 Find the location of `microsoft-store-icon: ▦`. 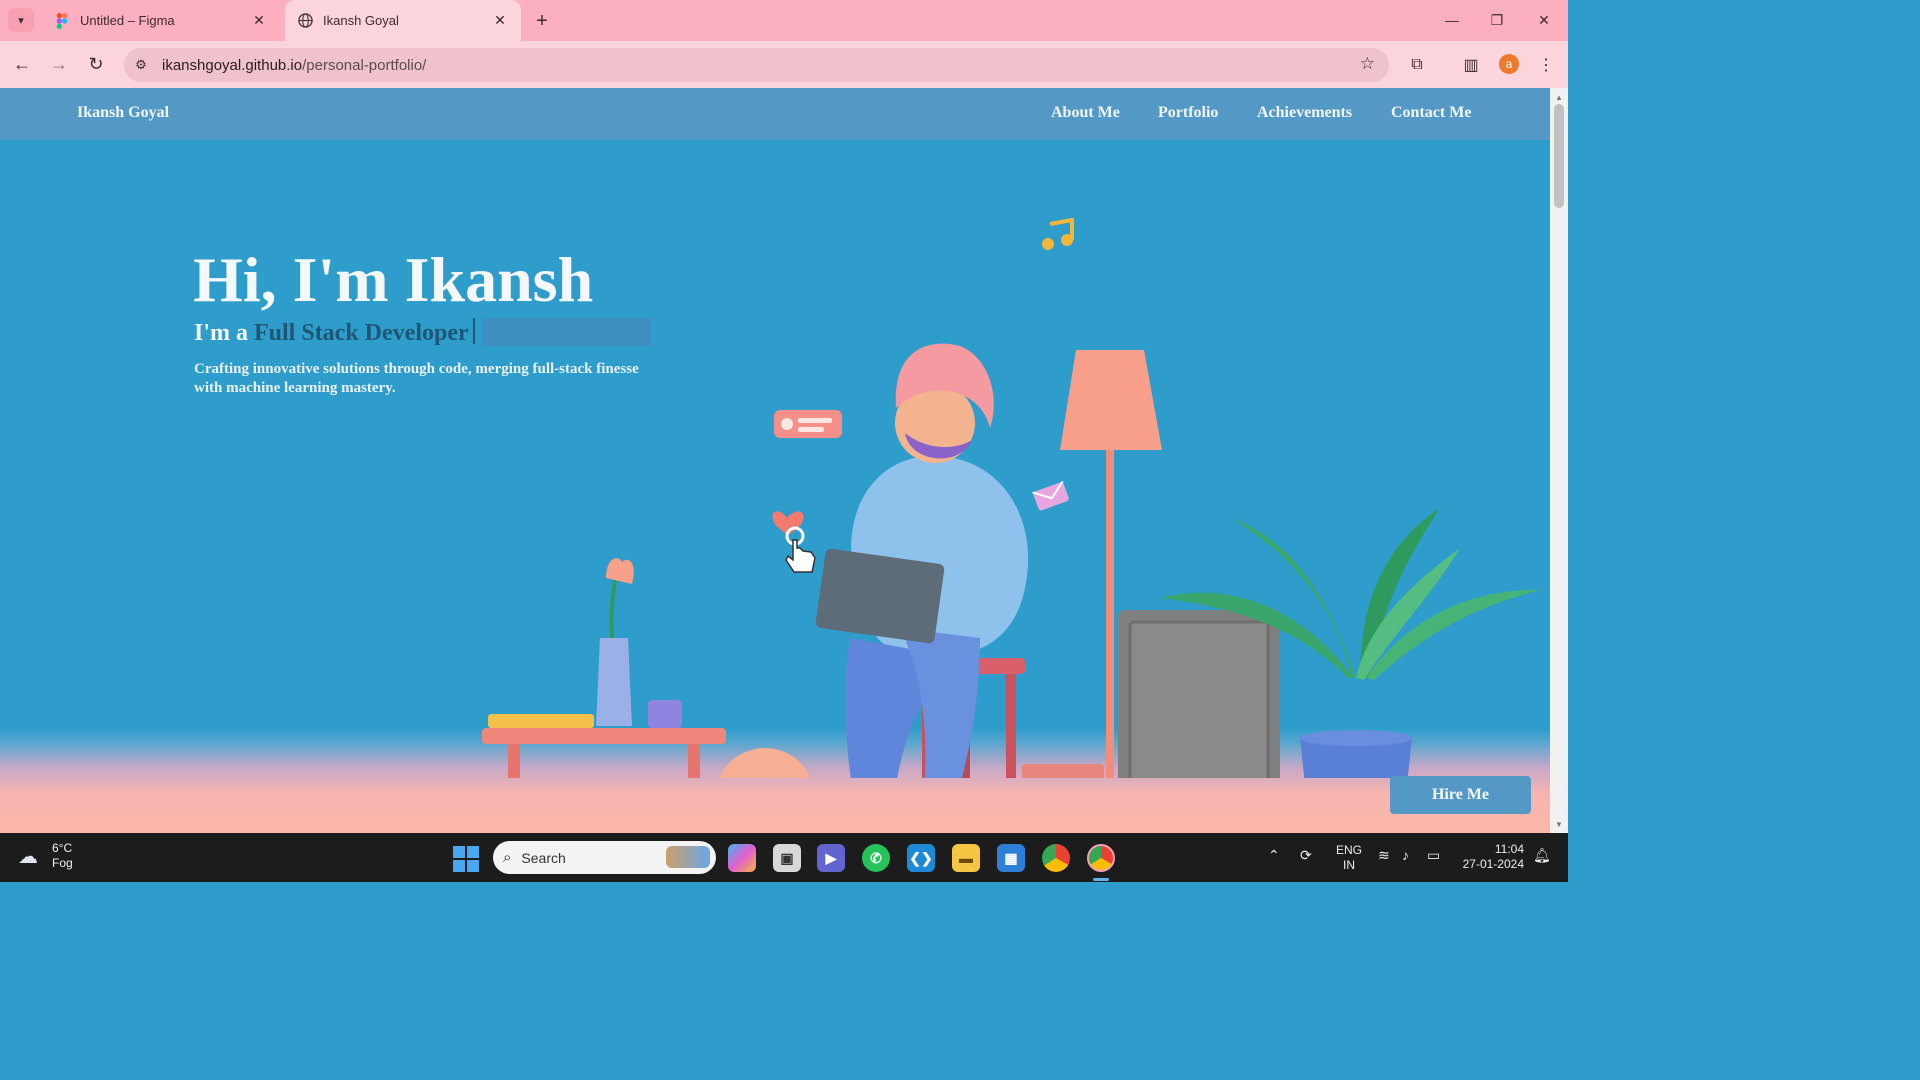

microsoft-store-icon: ▦ is located at coordinates (1011, 858).